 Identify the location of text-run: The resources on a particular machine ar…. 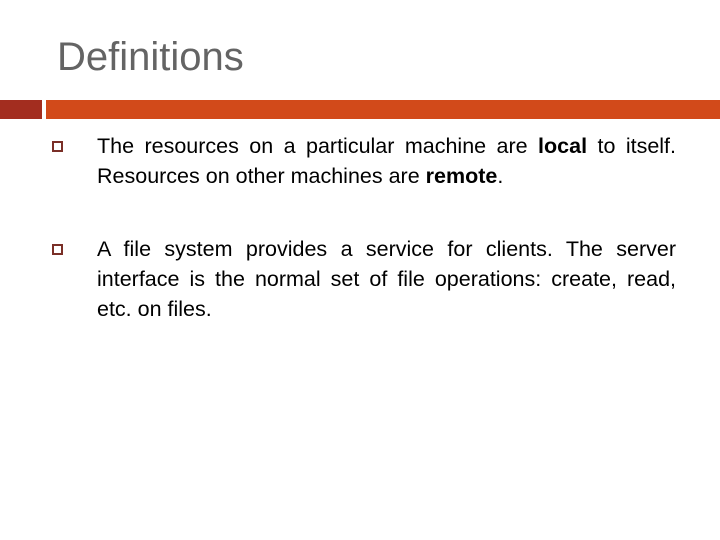
(318, 146).